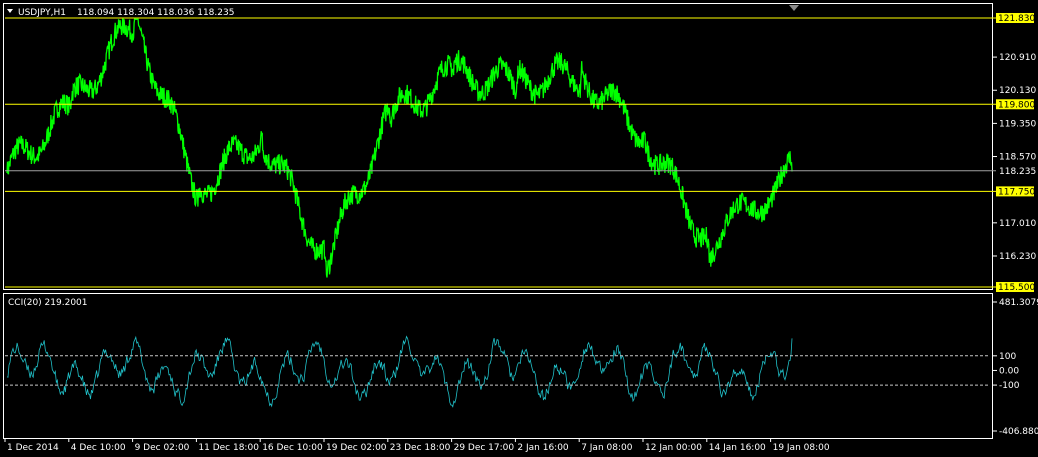 This screenshot has height=457, width=1038. What do you see at coordinates (1017, 58) in the screenshot?
I see `price-tick-label: 120.910` at bounding box center [1017, 58].